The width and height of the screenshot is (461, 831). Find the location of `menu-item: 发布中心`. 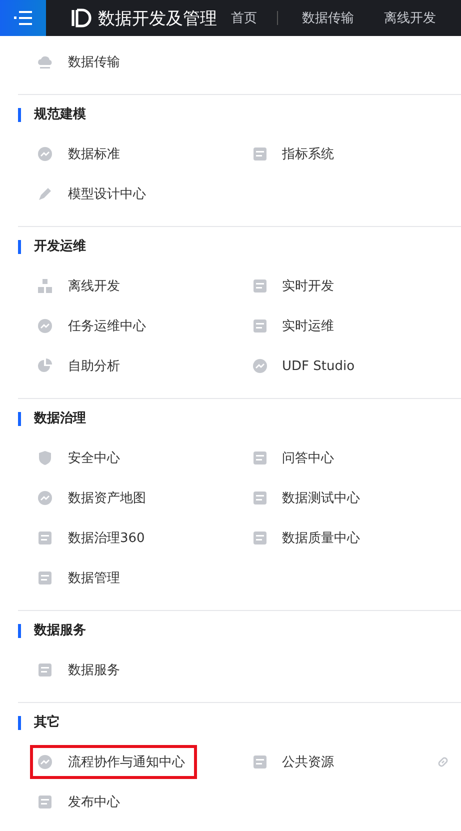

menu-item: 发布中心 is located at coordinates (73, 802).